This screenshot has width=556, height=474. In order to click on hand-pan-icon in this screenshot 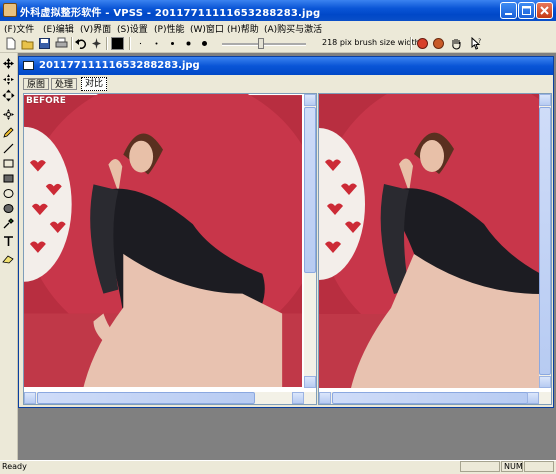, I will do `click(456, 43)`.